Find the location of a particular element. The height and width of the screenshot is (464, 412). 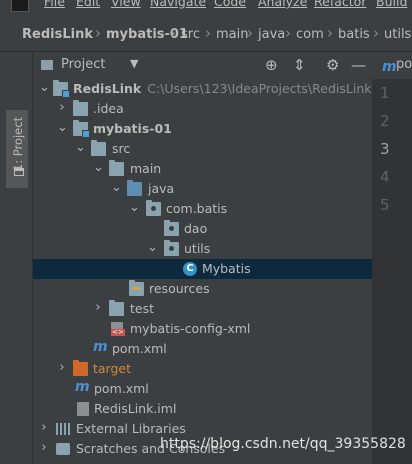

tree-item-label: utils is located at coordinates (197, 248).